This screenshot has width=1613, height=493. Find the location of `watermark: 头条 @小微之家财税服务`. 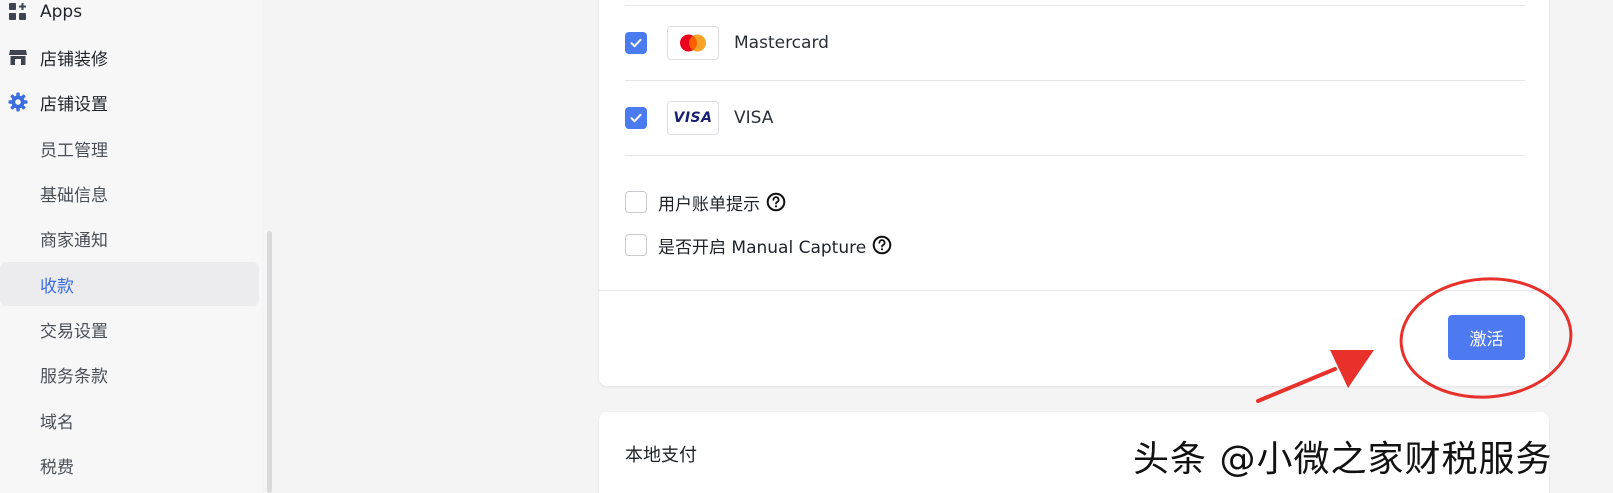

watermark: 头条 @小微之家财税服务 is located at coordinates (1343, 459).